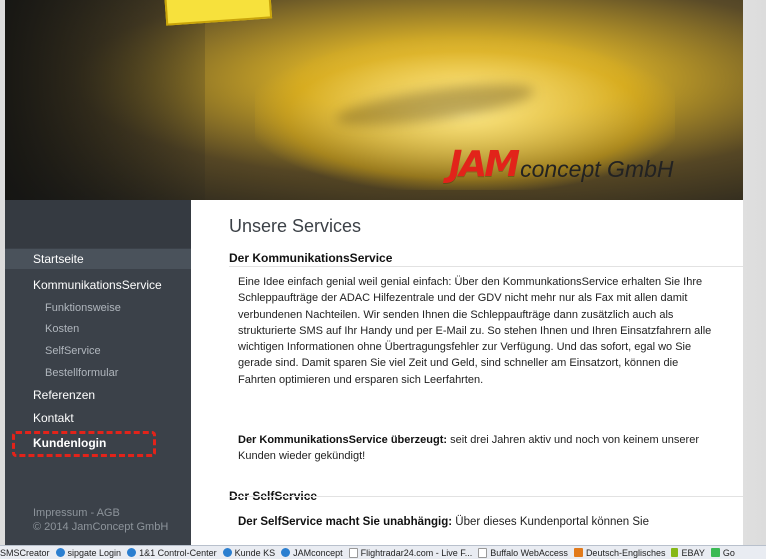  I want to click on nav-subitem-bestellformular: Bestellformular, so click(98, 373).